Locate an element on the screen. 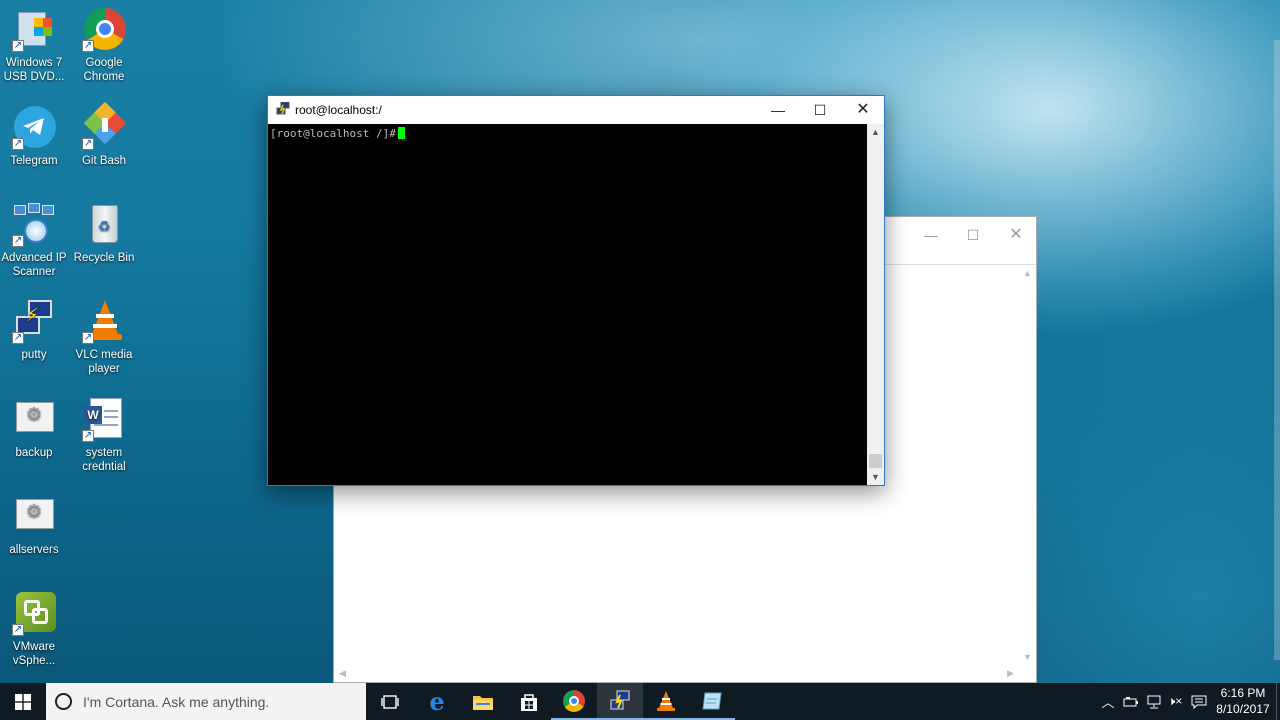 This screenshot has width=1280, height=720. chrome-icon: ↗ is located at coordinates (104, 30).